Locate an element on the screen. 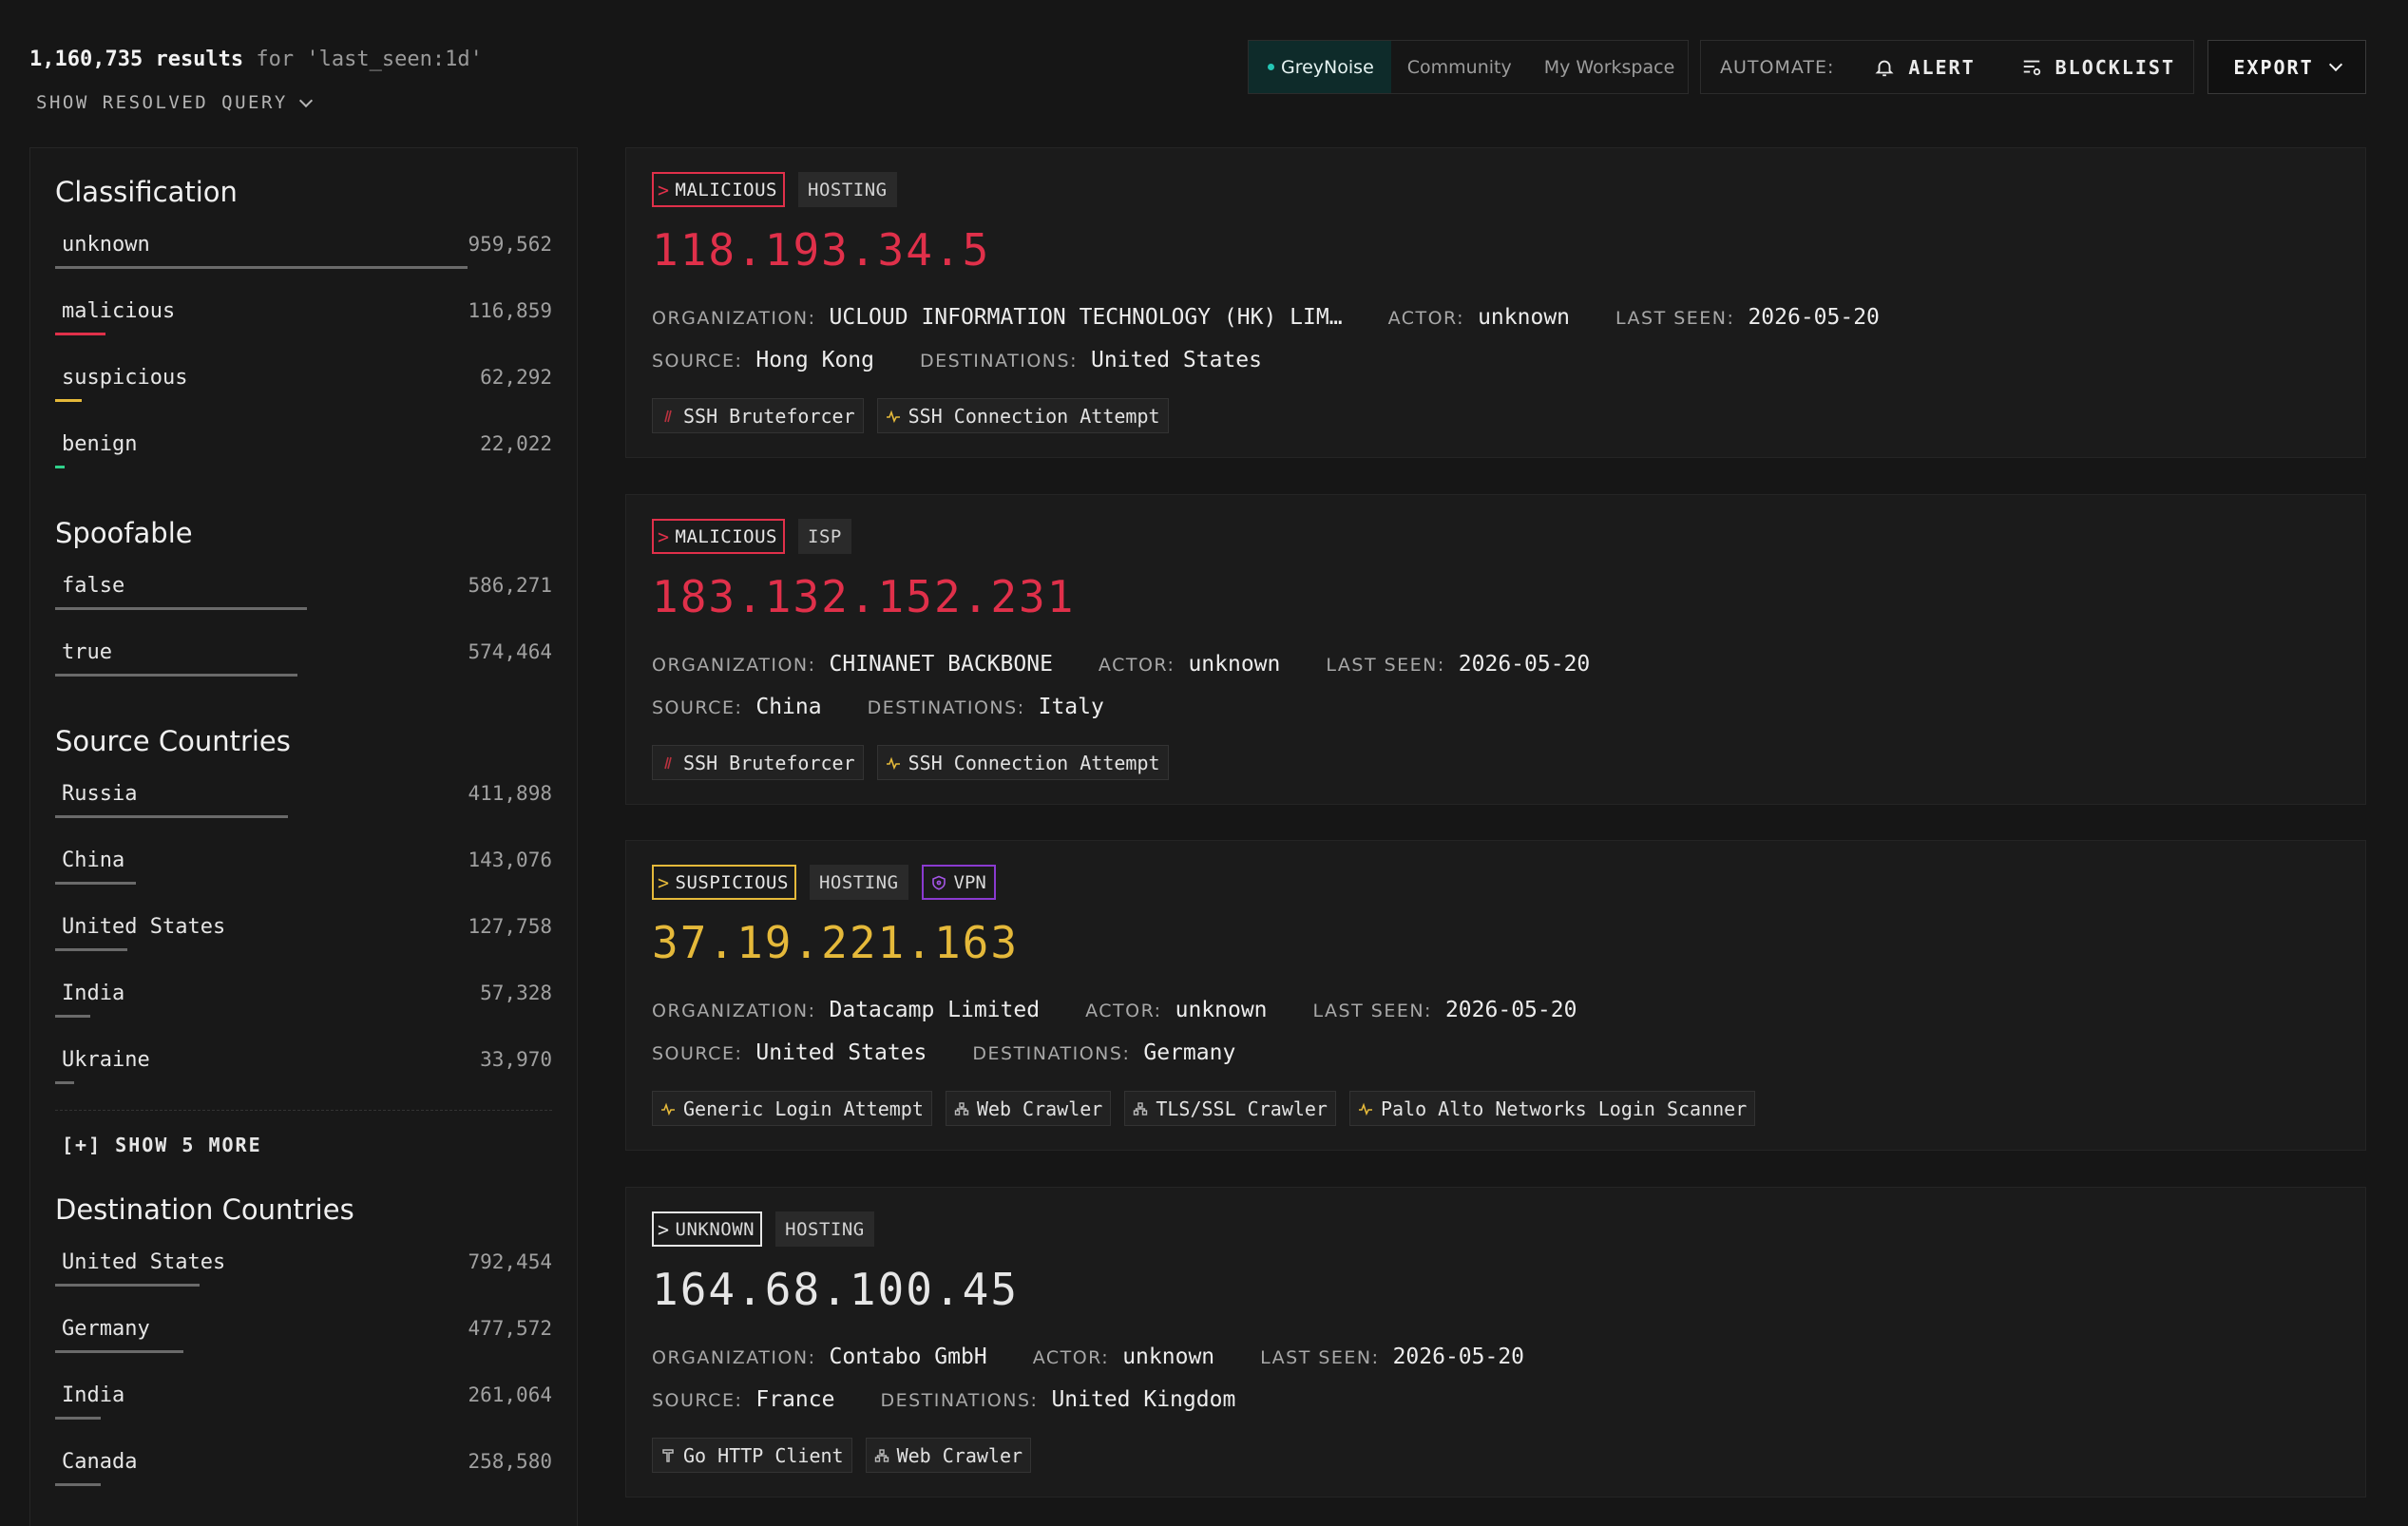  export-button: EXPORT is located at coordinates (2286, 67).